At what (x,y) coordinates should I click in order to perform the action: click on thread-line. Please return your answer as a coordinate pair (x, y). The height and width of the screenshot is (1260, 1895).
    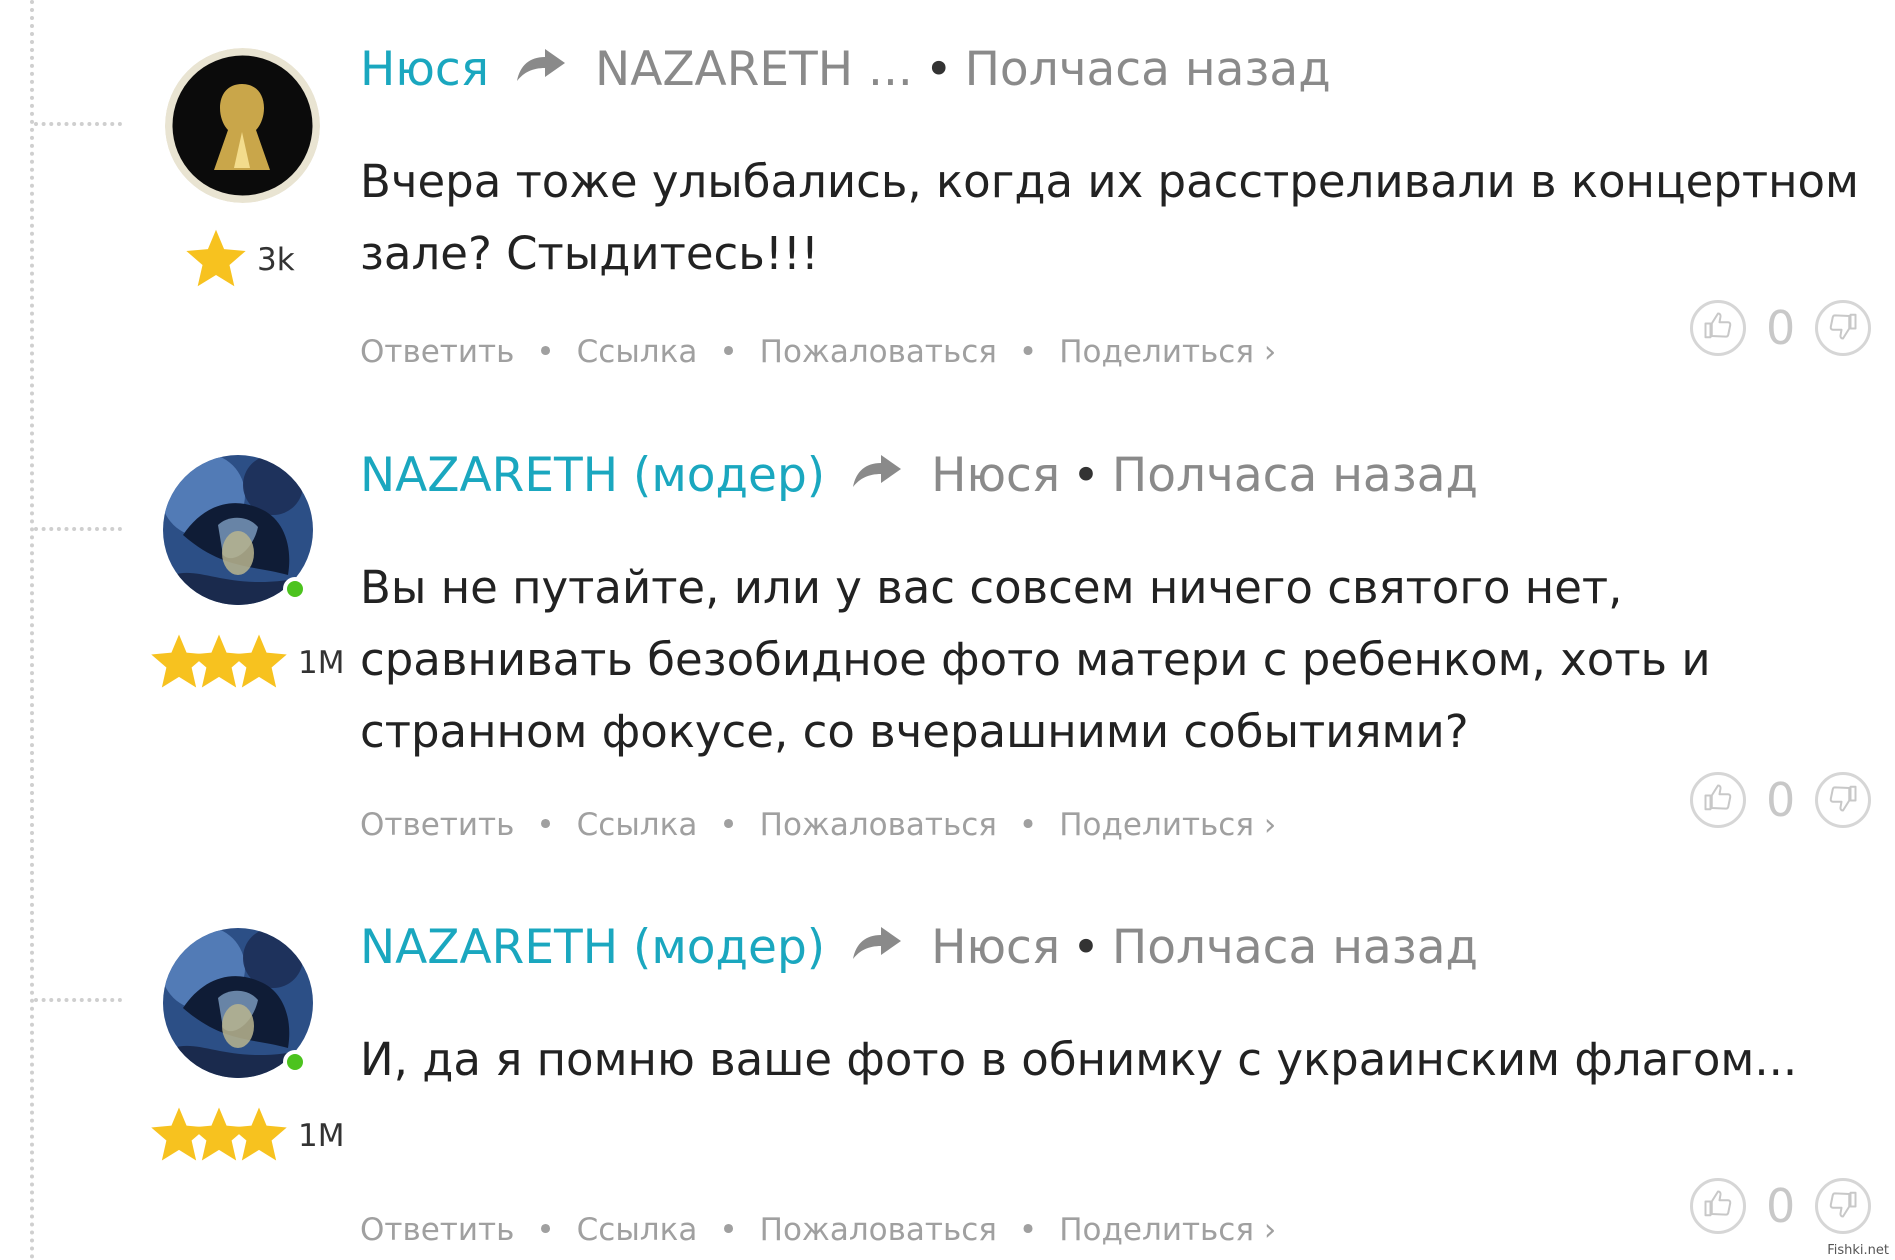
    Looking at the image, I should click on (32, 630).